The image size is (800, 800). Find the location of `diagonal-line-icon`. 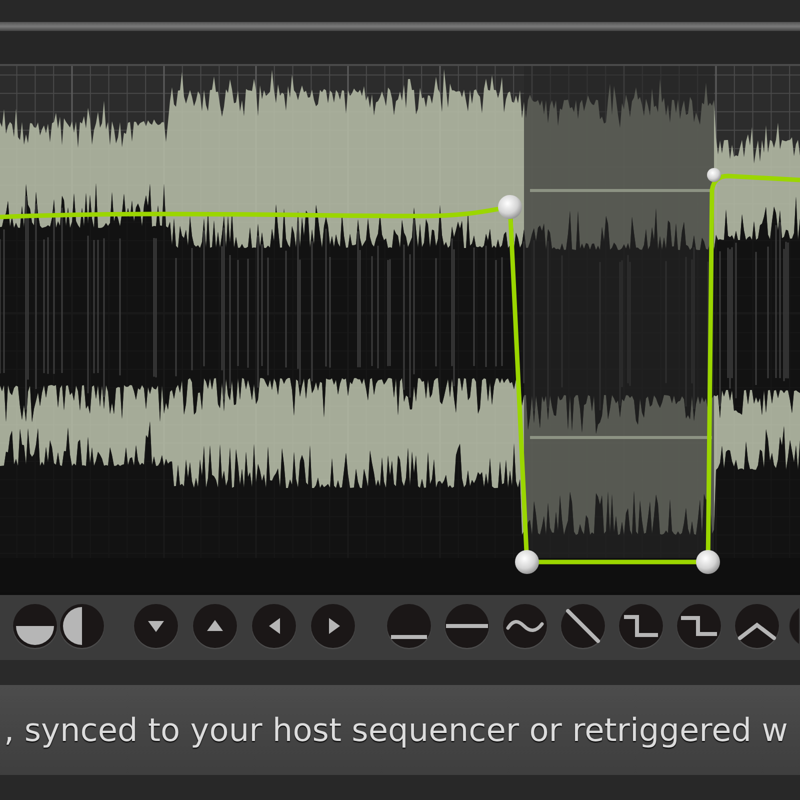

diagonal-line-icon is located at coordinates (583, 625).